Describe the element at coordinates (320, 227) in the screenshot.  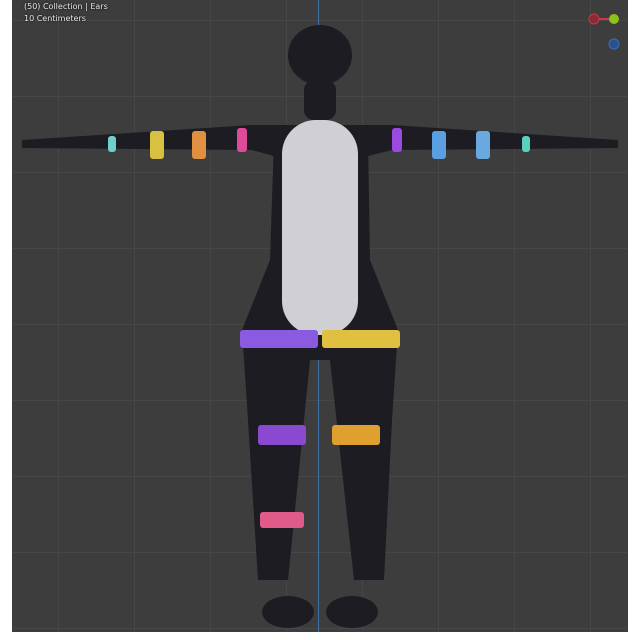
I see `model-torso-front` at that location.